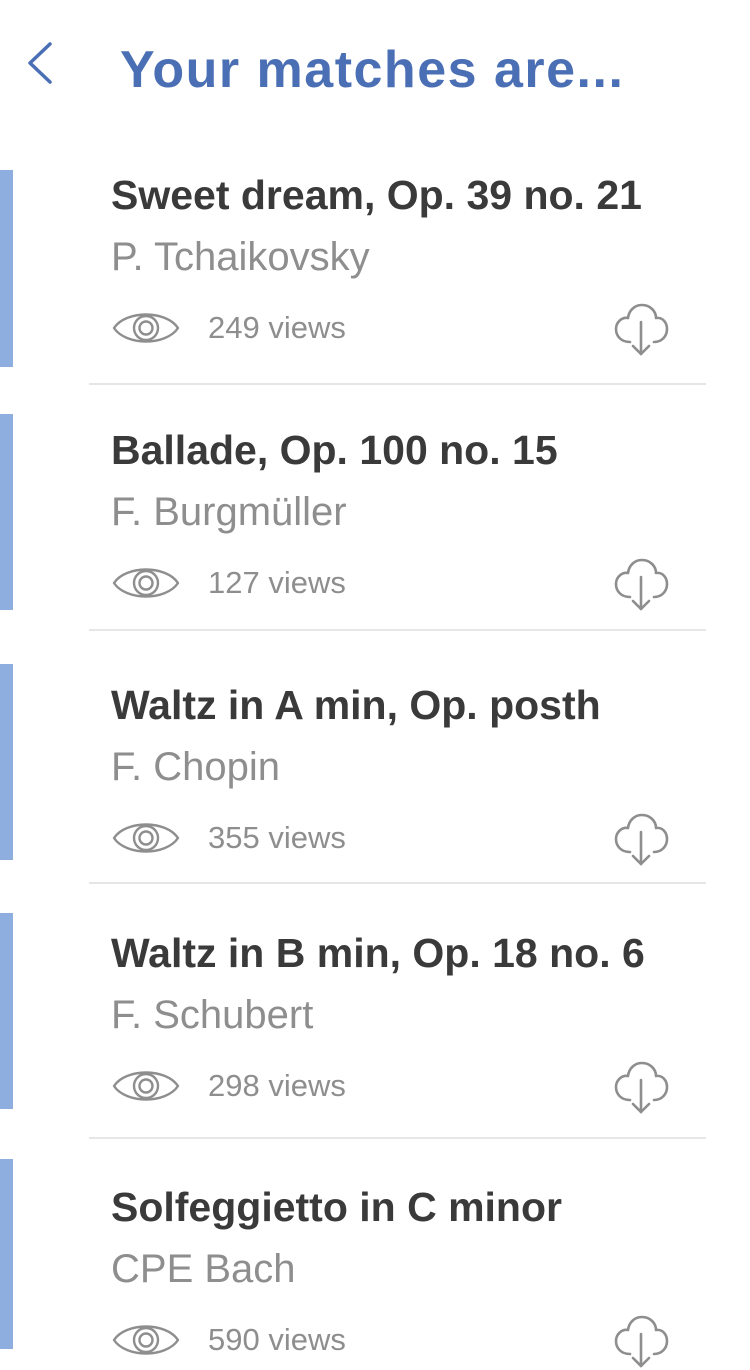 This screenshot has width=750, height=1370. I want to click on back-button, so click(40, 63).